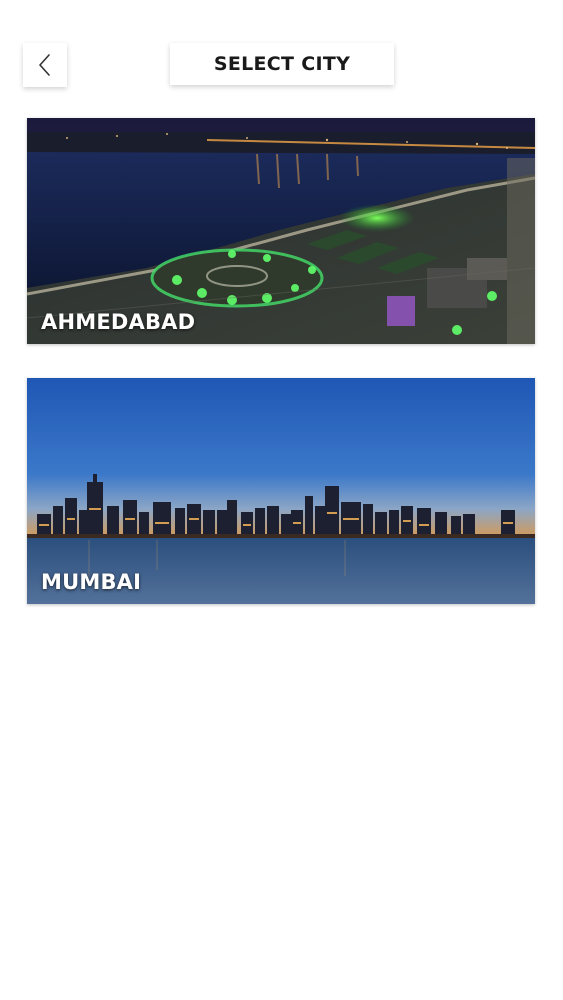  What do you see at coordinates (118, 322) in the screenshot?
I see `city-name-ahmedabad: AHMEDABAD` at bounding box center [118, 322].